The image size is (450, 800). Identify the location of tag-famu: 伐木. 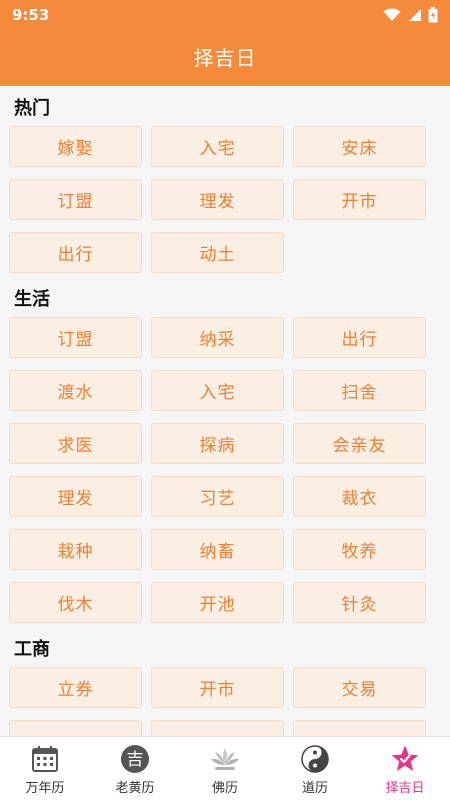
(75, 602).